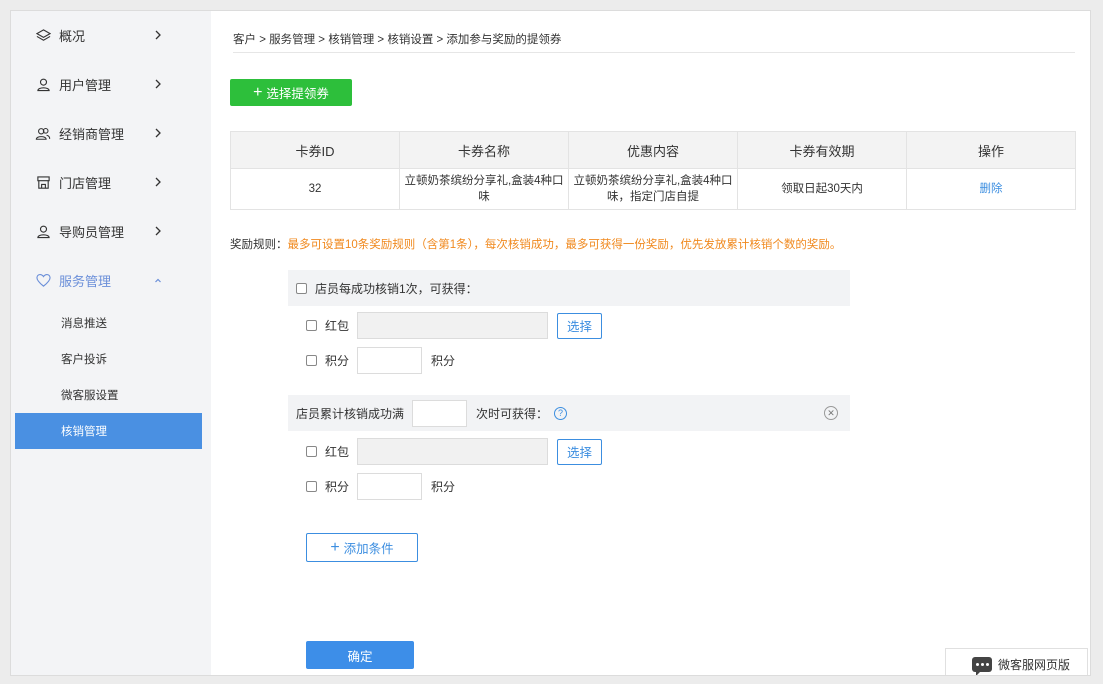 The width and height of the screenshot is (1103, 684). I want to click on rule1-points-label: 积分, so click(337, 361).